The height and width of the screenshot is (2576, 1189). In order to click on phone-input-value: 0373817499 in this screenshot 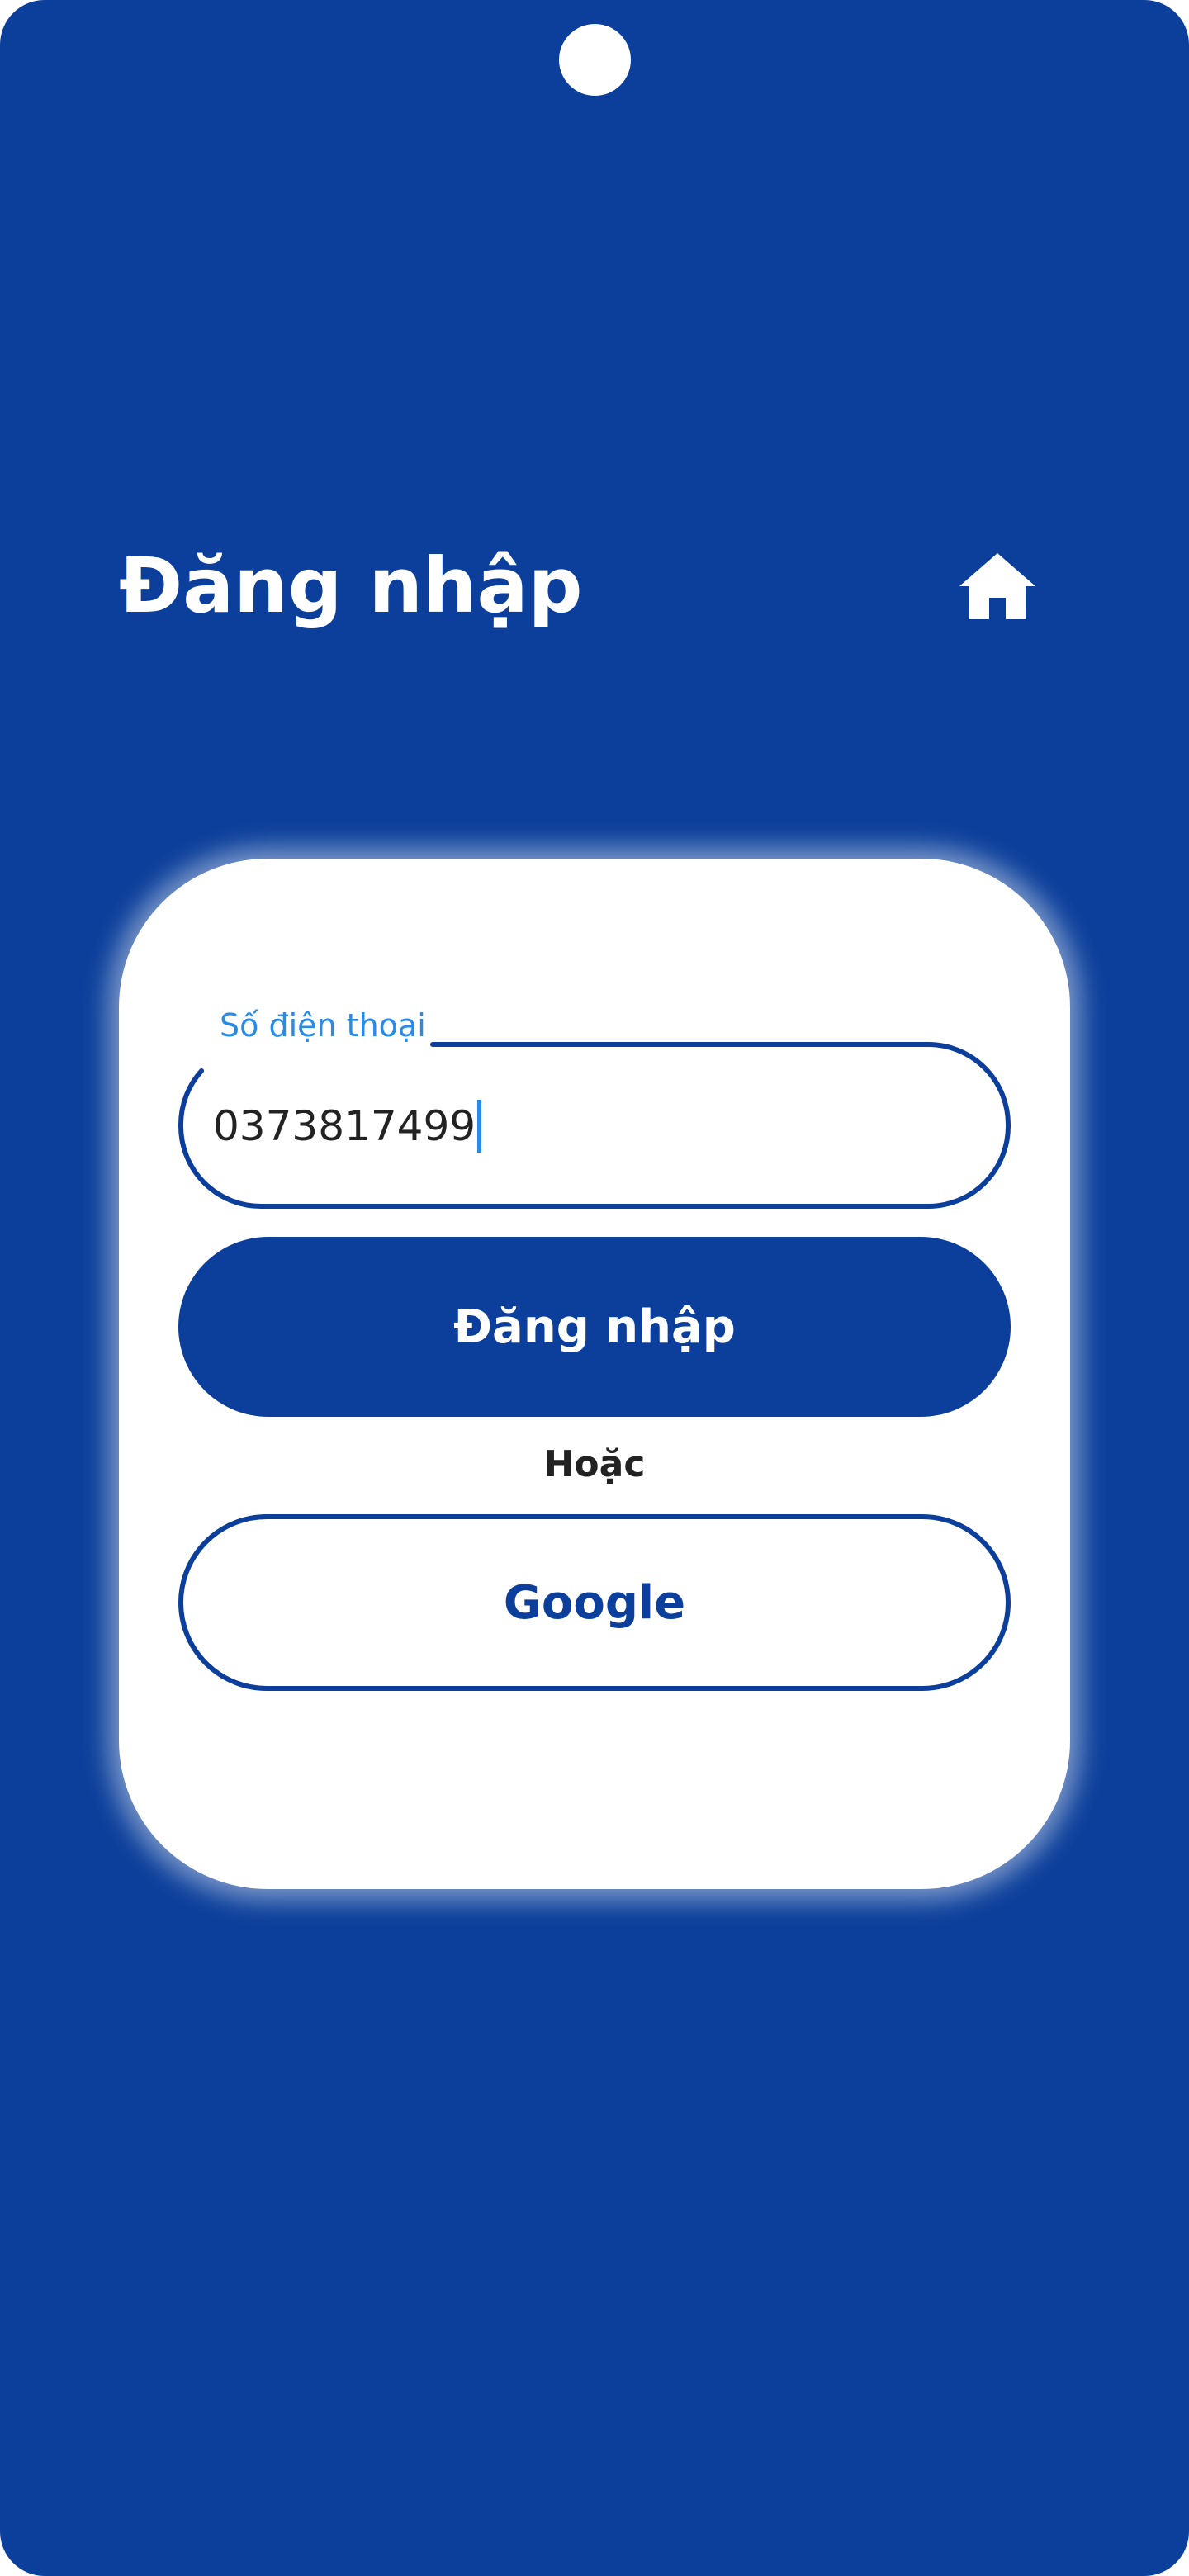, I will do `click(344, 1126)`.